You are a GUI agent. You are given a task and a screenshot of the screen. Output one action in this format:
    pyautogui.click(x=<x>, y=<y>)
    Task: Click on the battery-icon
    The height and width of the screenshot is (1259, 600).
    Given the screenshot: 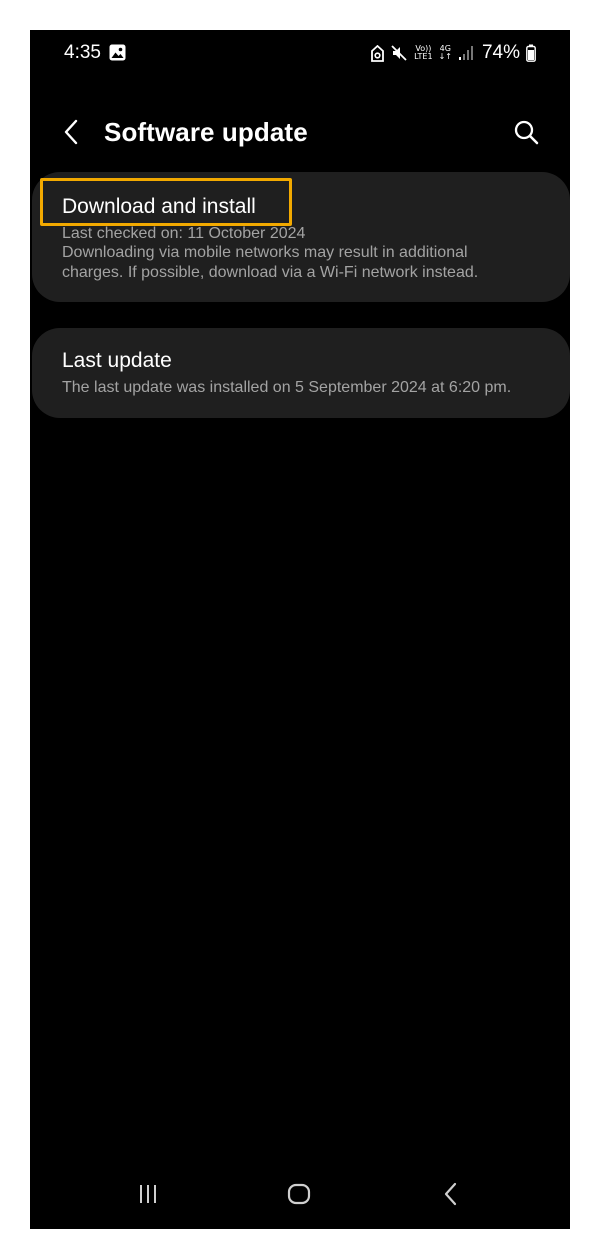 What is the action you would take?
    pyautogui.click(x=531, y=53)
    